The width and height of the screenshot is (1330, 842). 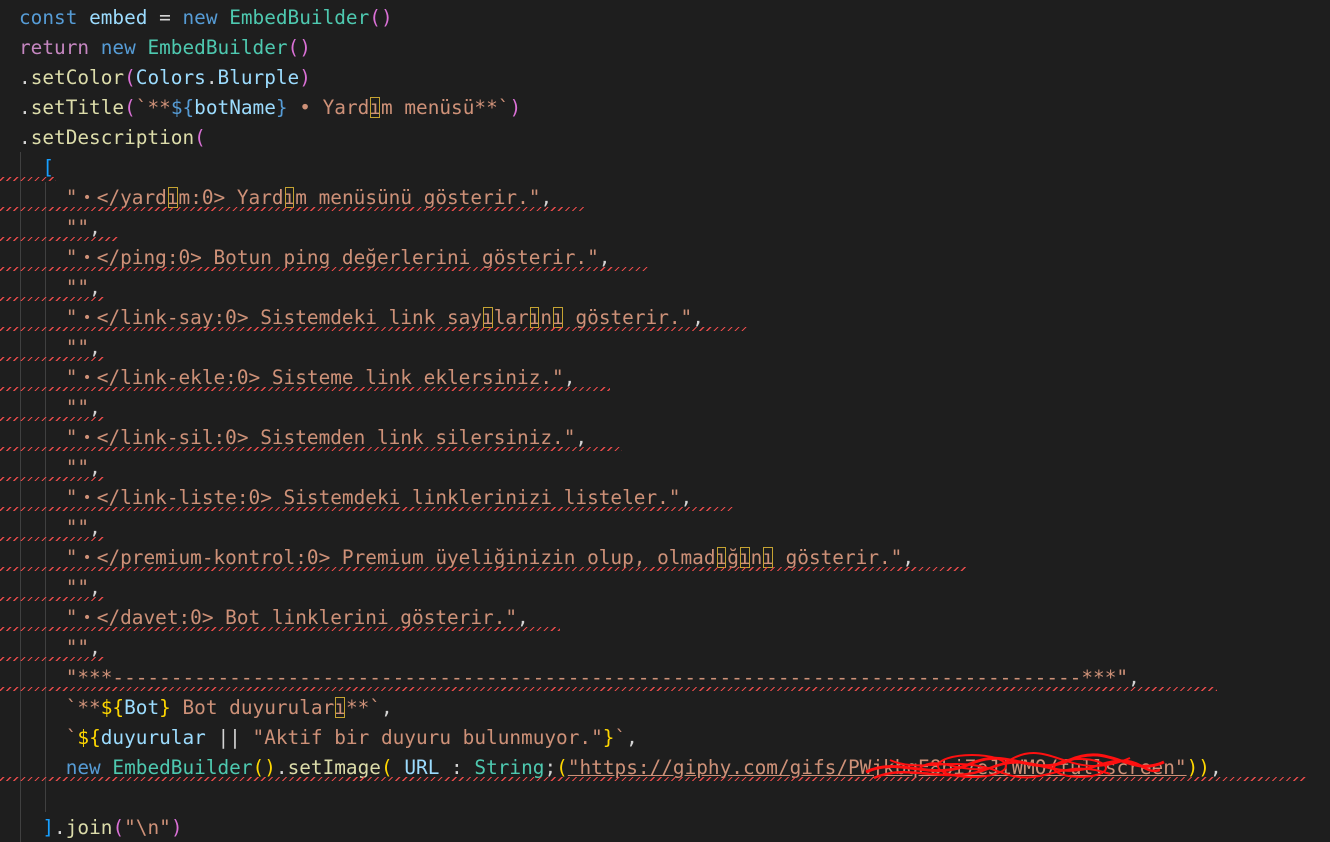 I want to click on redaction-scribble, so click(x=1015, y=766).